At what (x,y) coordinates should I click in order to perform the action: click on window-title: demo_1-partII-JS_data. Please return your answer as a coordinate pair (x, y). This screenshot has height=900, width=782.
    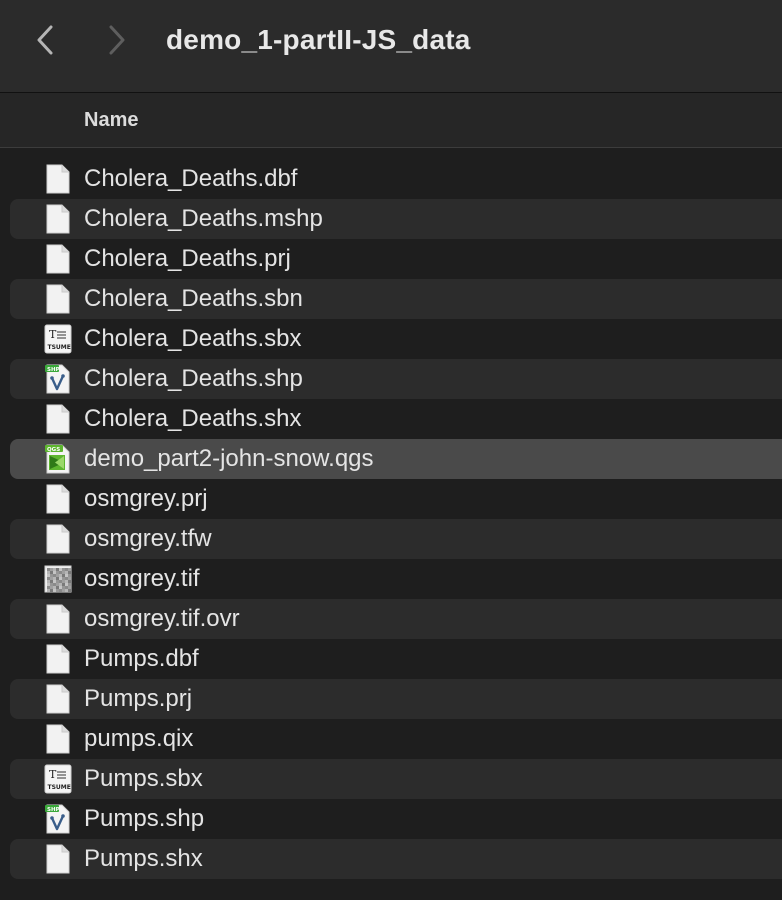
    Looking at the image, I should click on (318, 39).